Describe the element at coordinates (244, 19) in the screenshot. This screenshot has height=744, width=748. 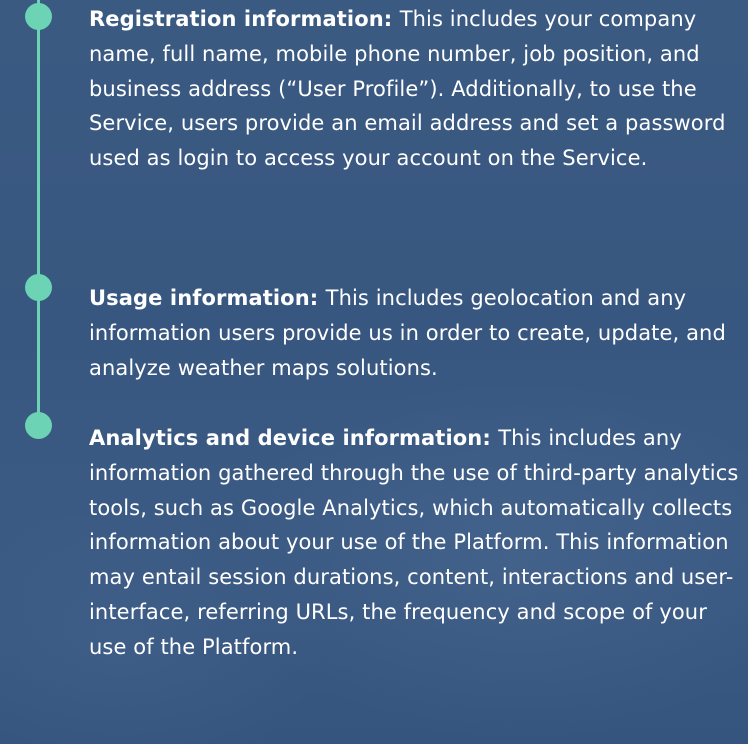
I see `item-title: Registration information:` at that location.